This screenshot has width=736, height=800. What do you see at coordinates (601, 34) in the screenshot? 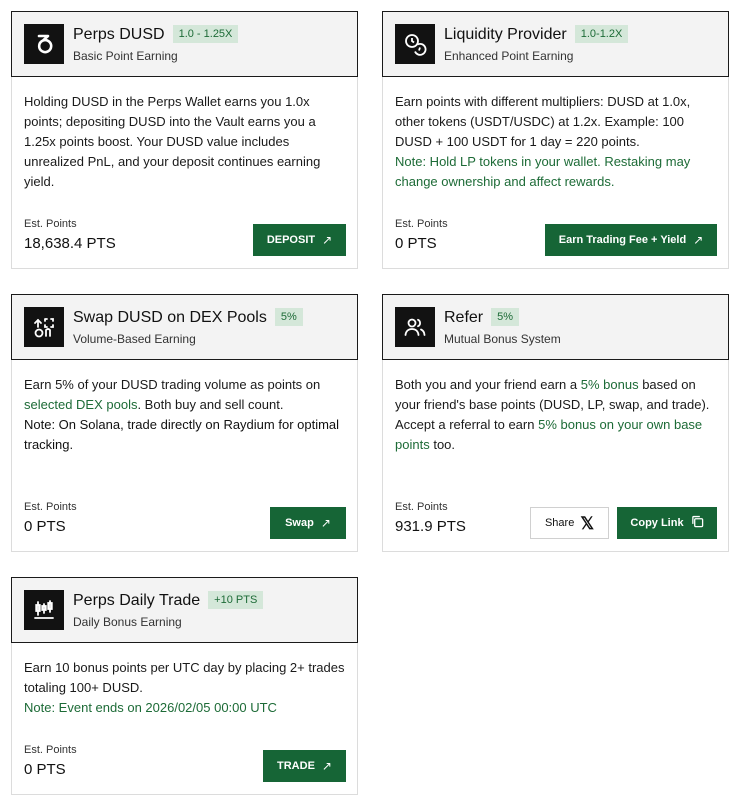
I see `multiplier-badge: 1.0-1.2X` at bounding box center [601, 34].